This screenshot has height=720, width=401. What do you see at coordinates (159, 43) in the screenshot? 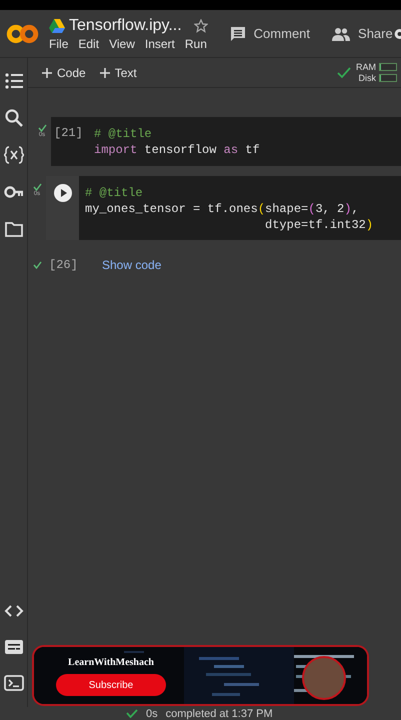
I see `menu-item: Insert` at bounding box center [159, 43].